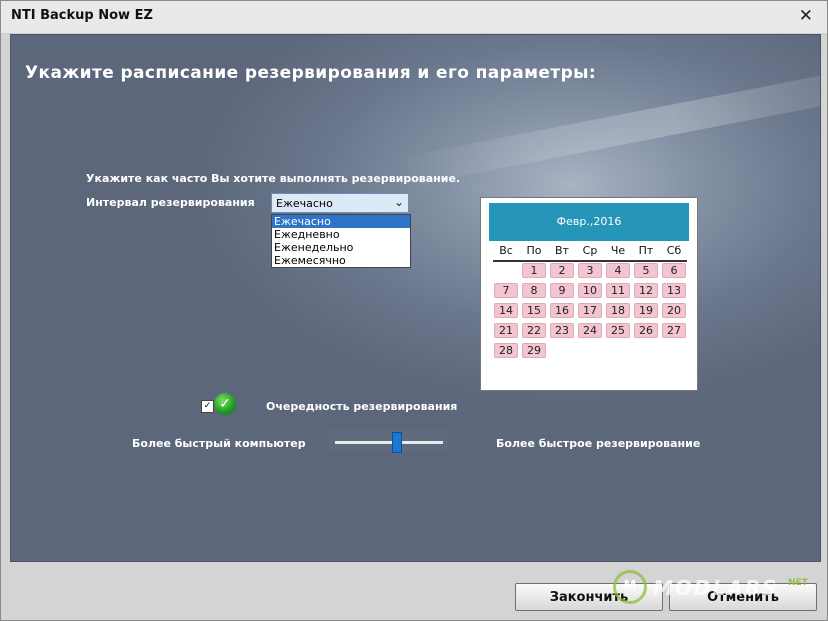  I want to click on calendar-day: 7, so click(506, 290).